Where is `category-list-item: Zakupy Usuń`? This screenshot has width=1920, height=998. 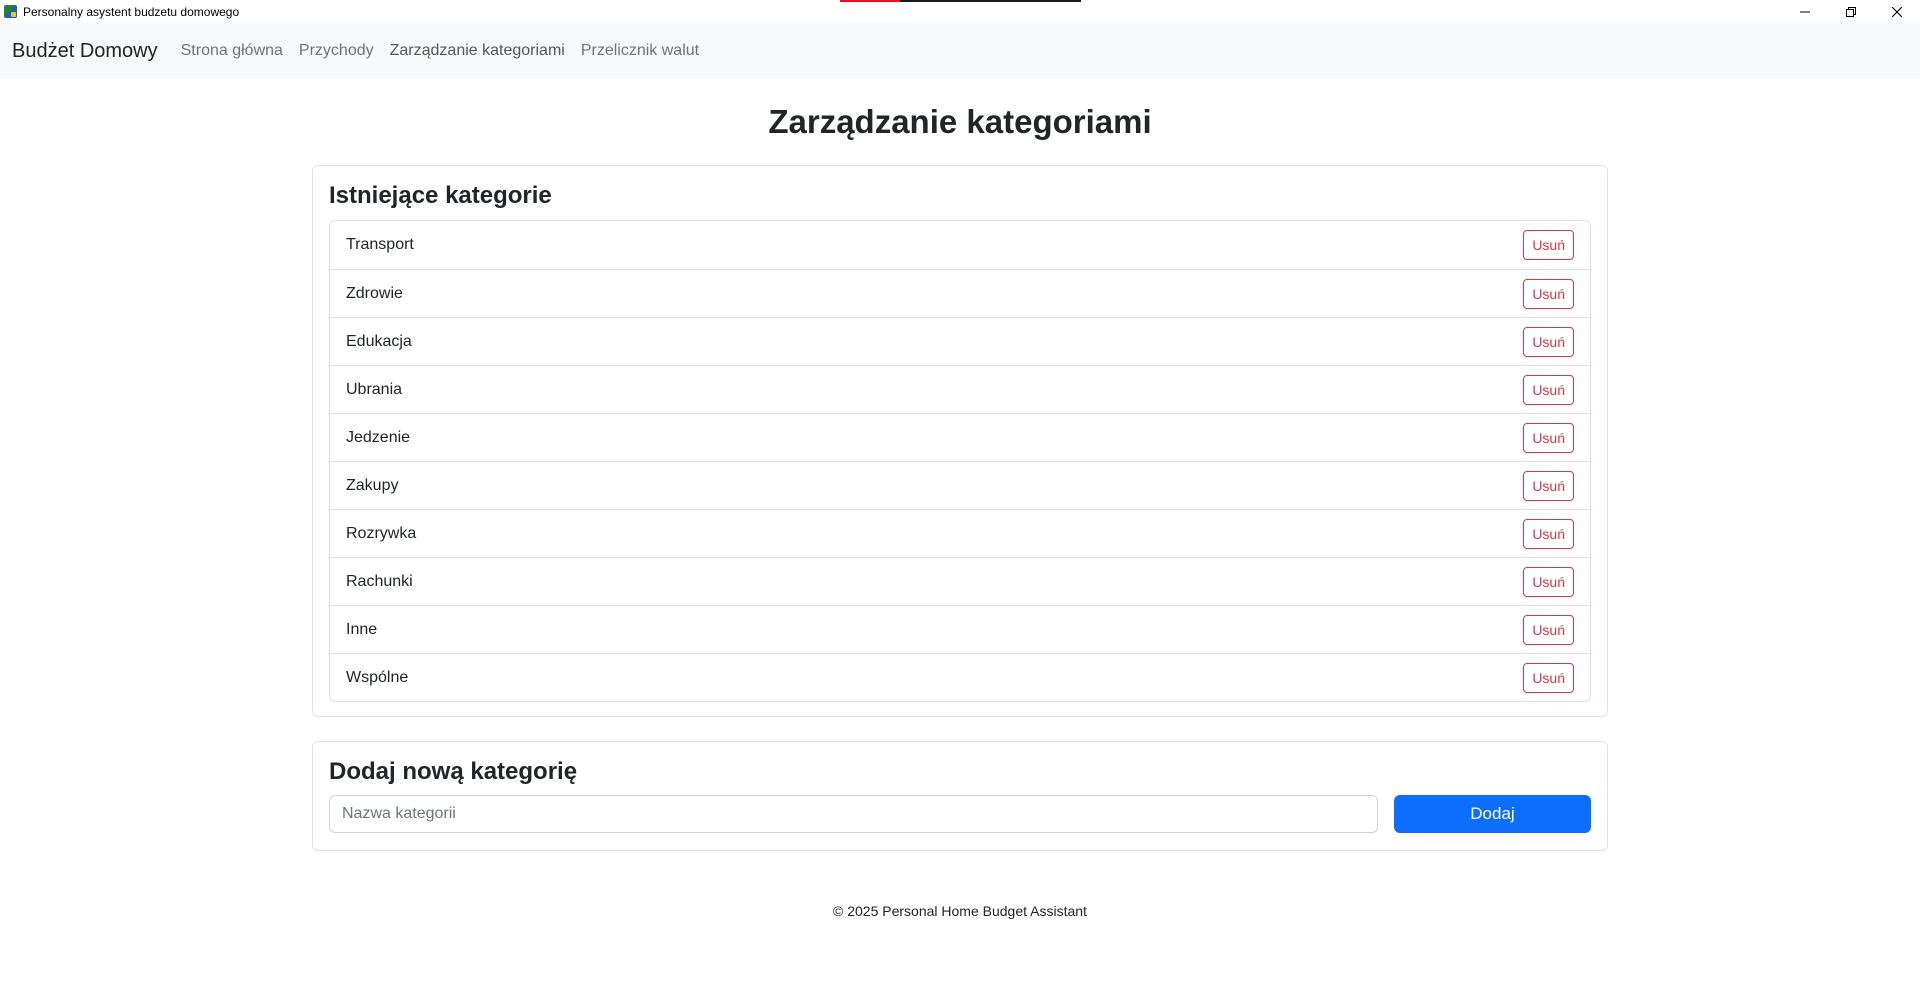
category-list-item: Zakupy Usuń is located at coordinates (960, 485).